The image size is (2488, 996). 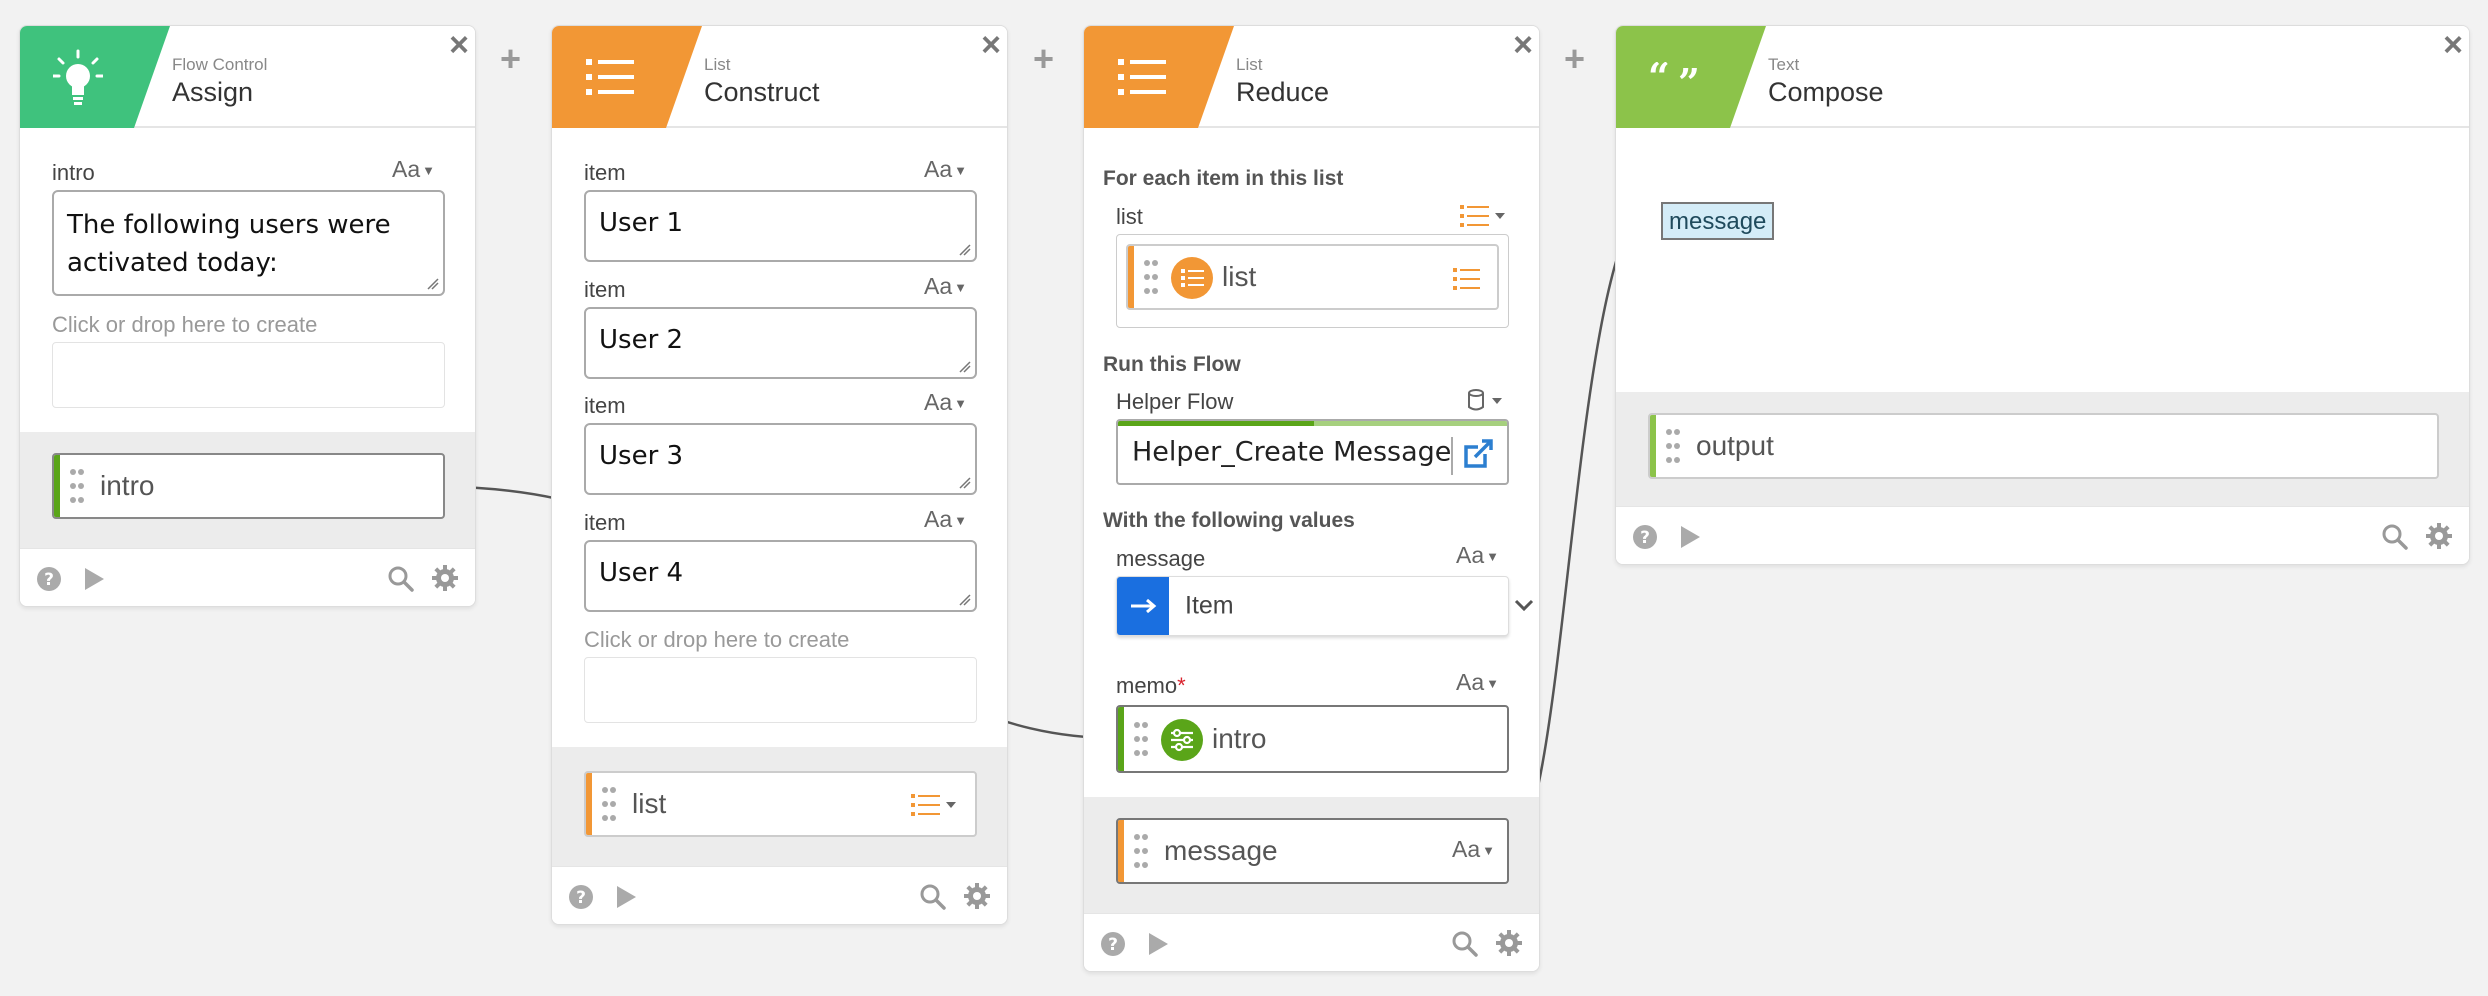 What do you see at coordinates (1312, 739) in the screenshot?
I see `memo-value-pill: intro` at bounding box center [1312, 739].